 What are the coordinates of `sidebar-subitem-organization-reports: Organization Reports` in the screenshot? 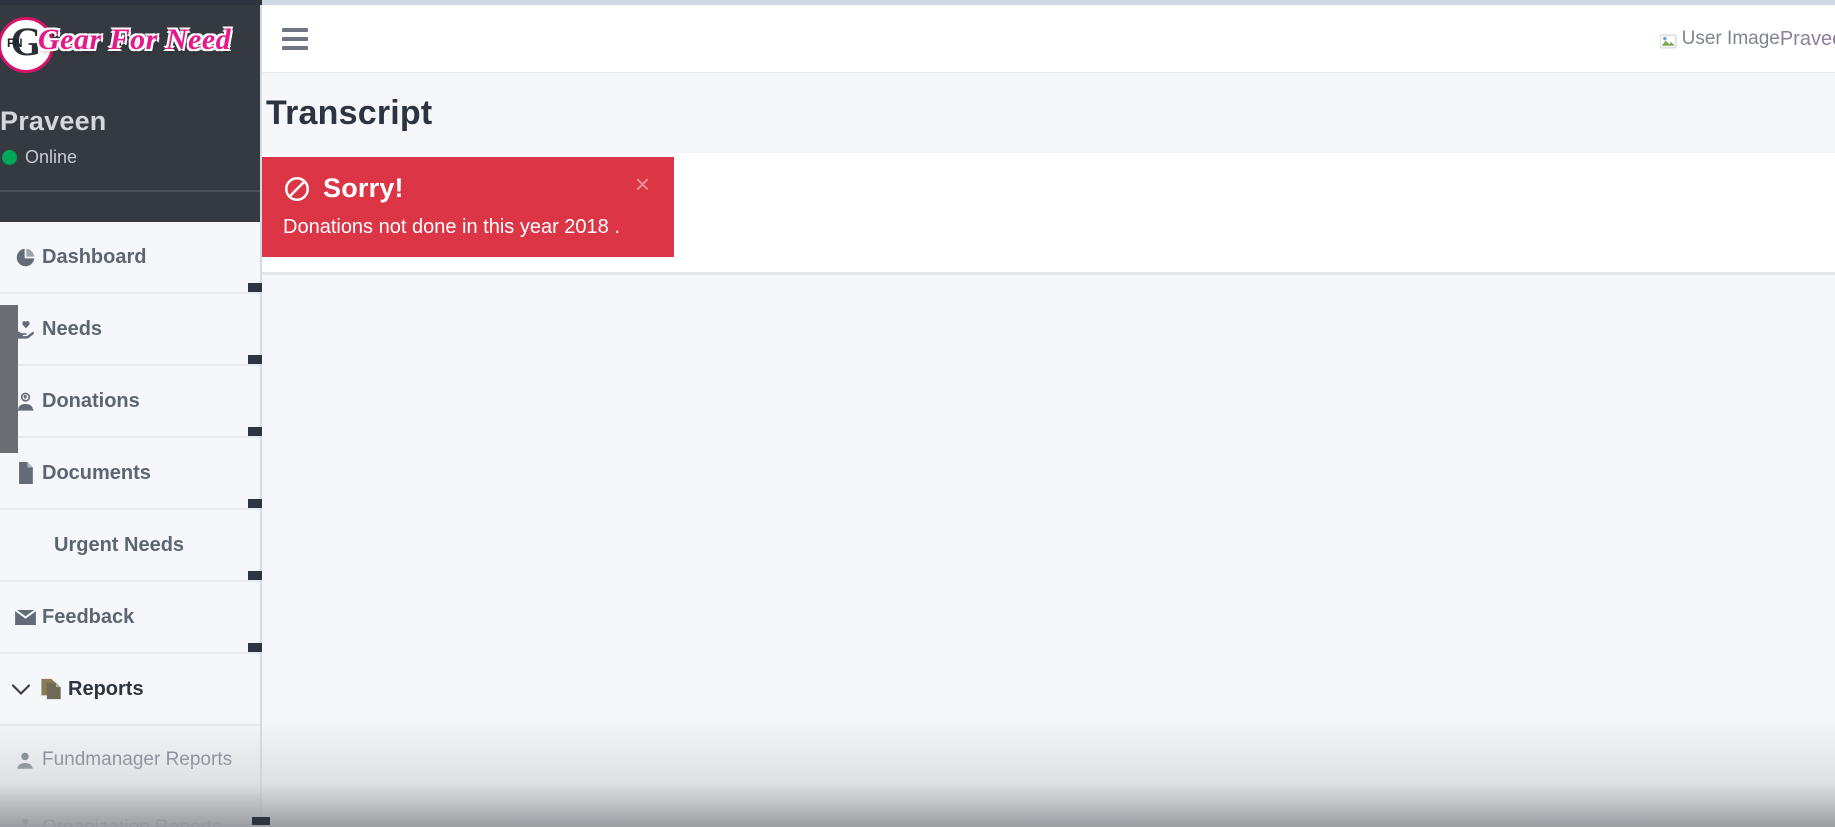 It's located at (131, 810).